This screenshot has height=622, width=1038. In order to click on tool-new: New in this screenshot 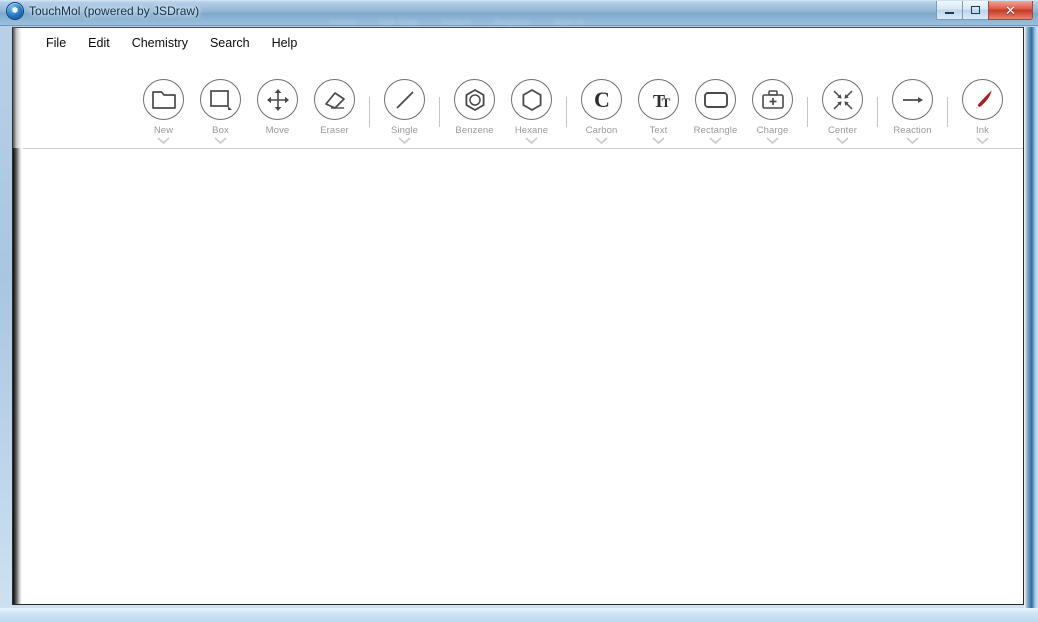, I will do `click(163, 100)`.